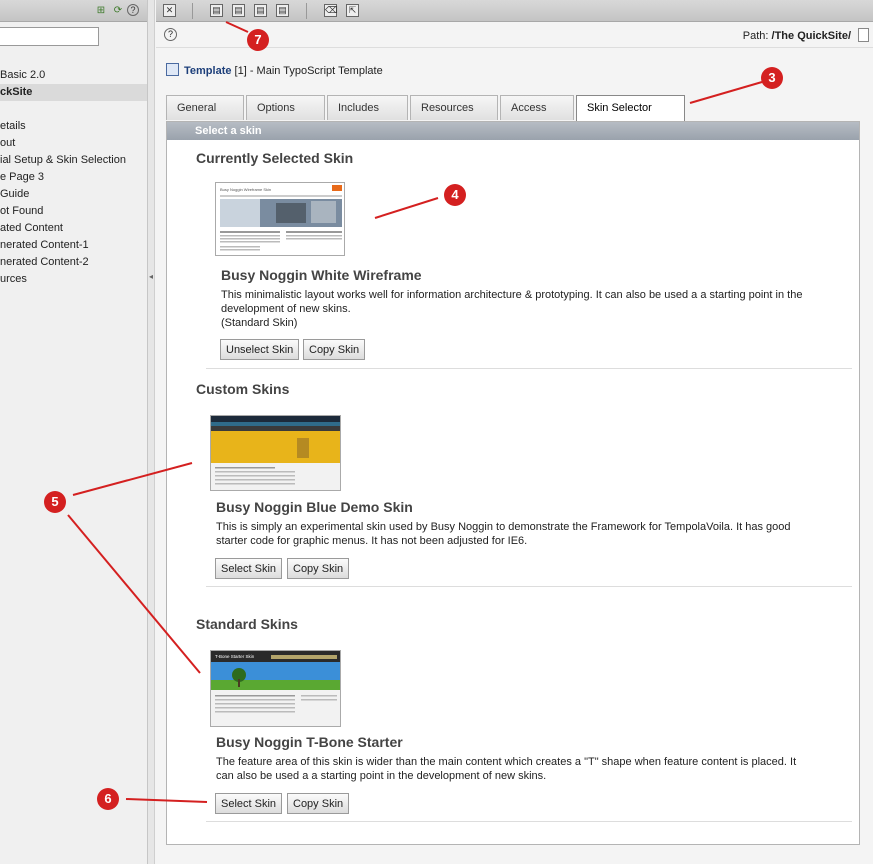 The image size is (873, 864). What do you see at coordinates (275, 158) in the screenshot?
I see `section-title-current: Currently Selected Skin` at bounding box center [275, 158].